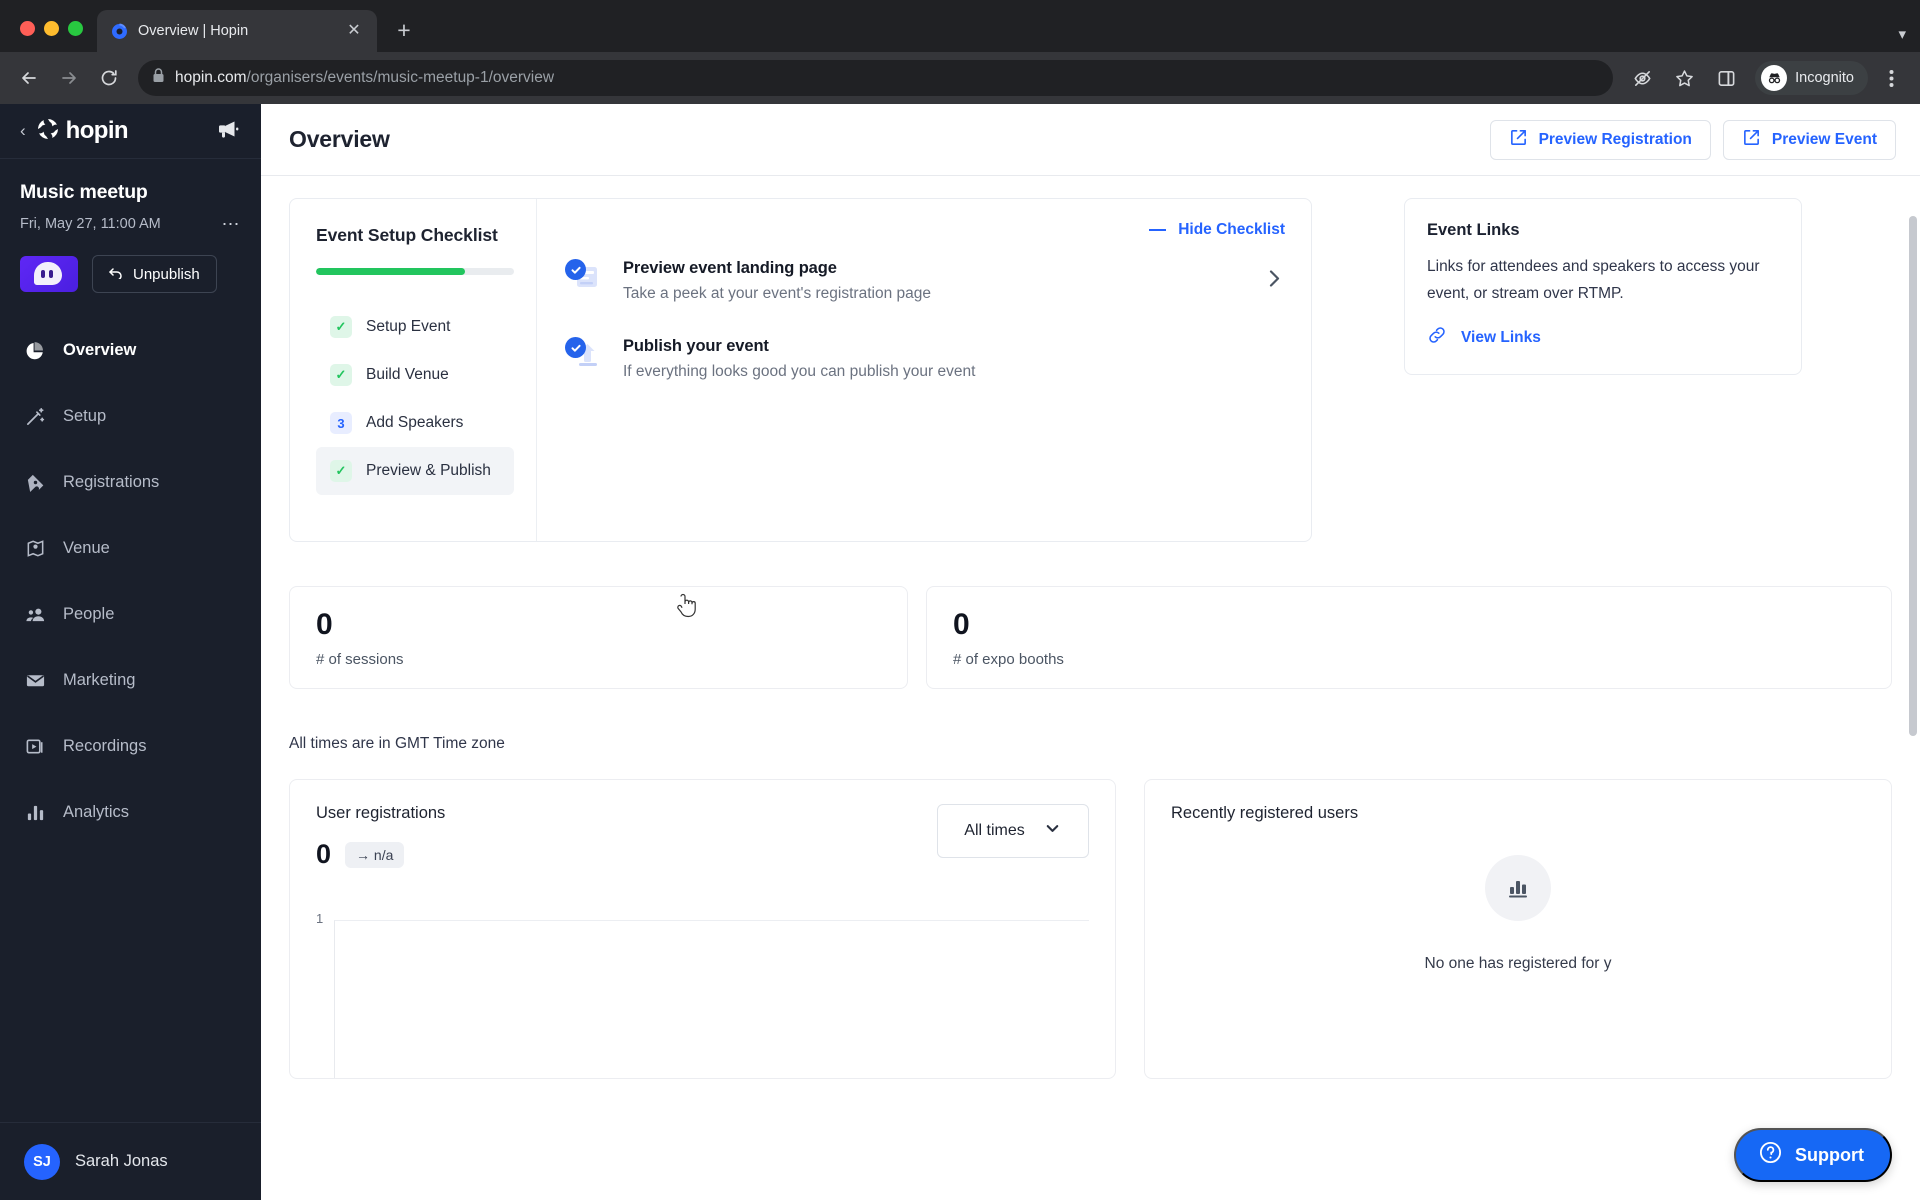 Image resolution: width=1920 pixels, height=1200 pixels. What do you see at coordinates (381, 813) in the screenshot?
I see `chart-title: User registrations` at bounding box center [381, 813].